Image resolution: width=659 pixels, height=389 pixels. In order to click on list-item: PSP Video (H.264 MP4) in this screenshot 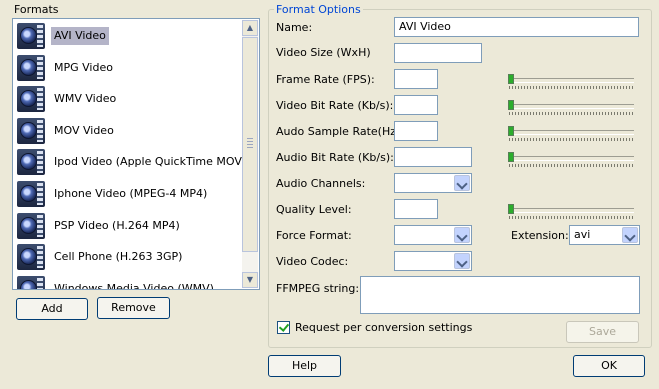, I will do `click(127, 226)`.